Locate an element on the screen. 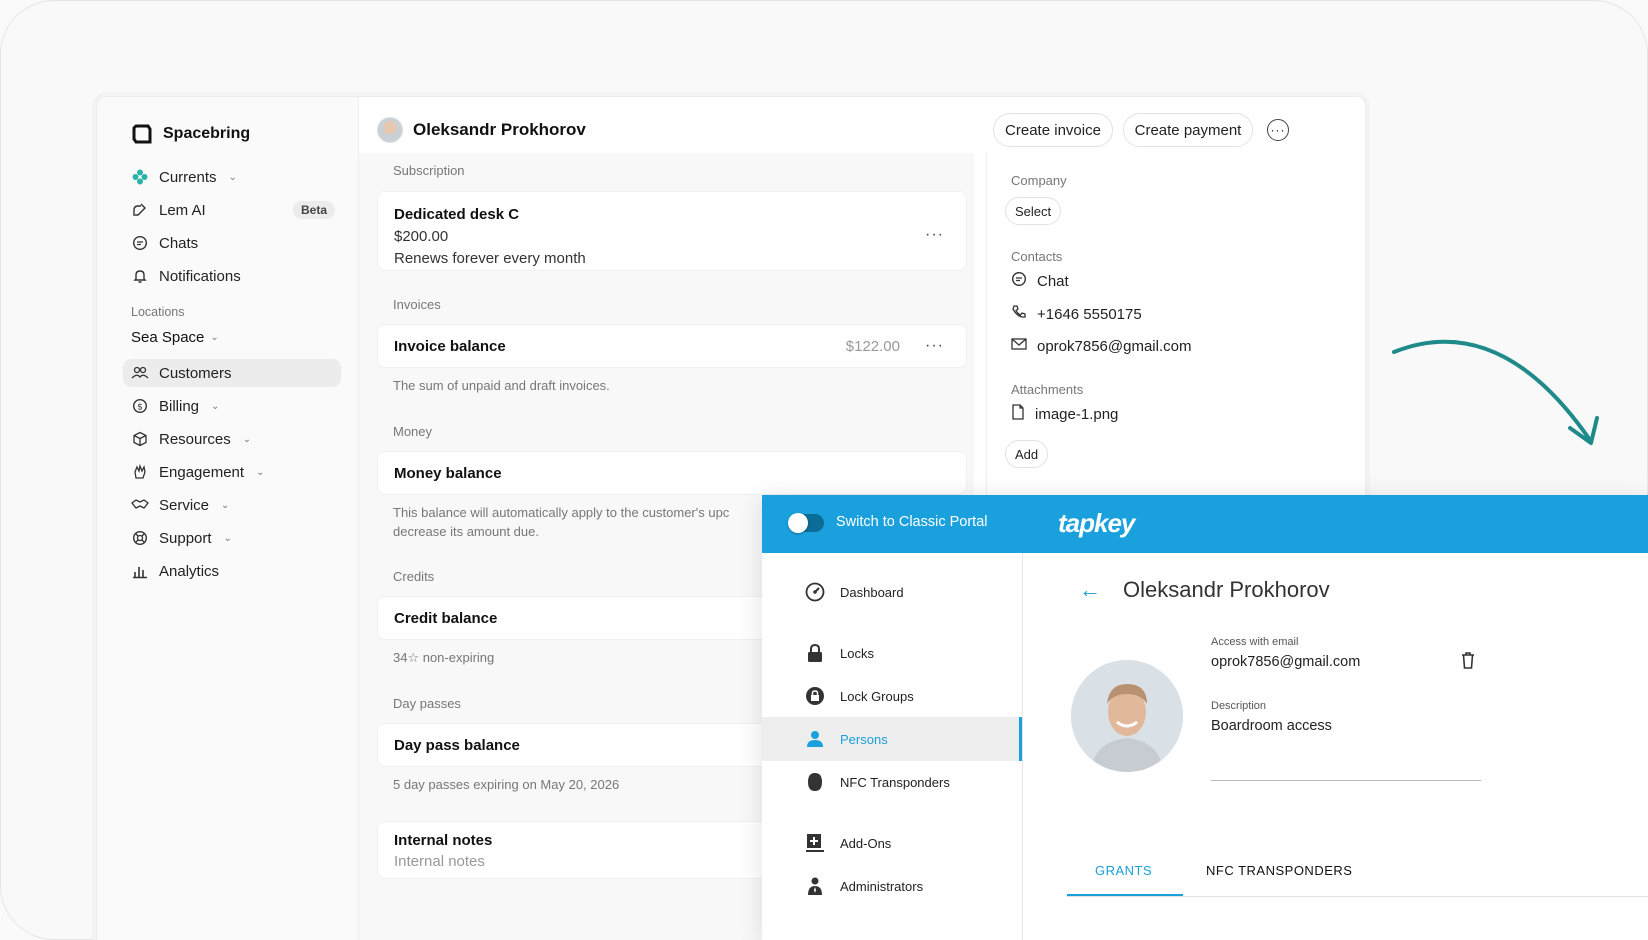 This screenshot has height=940, width=1648. trash-icon is located at coordinates (1468, 662).